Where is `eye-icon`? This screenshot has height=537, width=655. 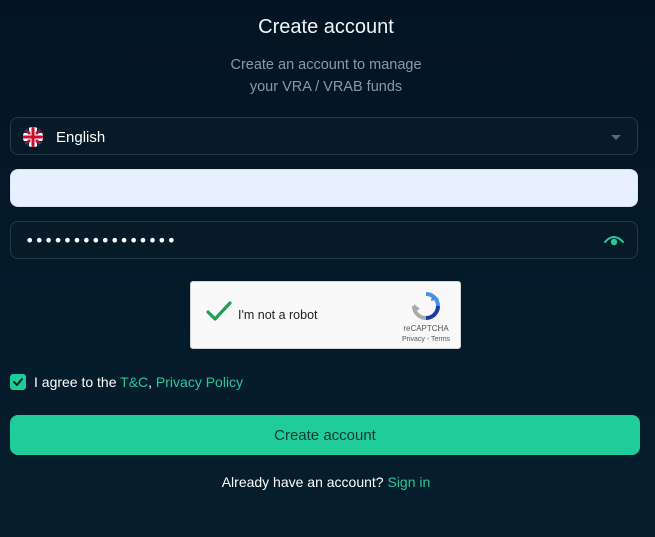 eye-icon is located at coordinates (614, 241).